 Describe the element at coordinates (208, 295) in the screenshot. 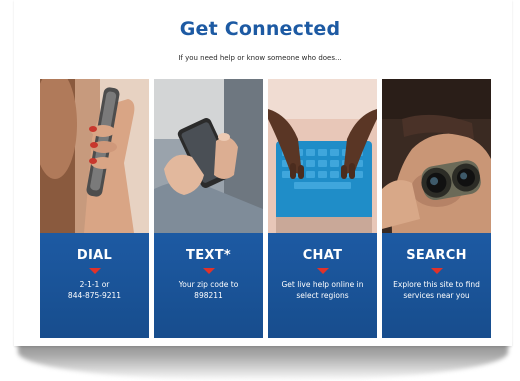

I see `card-desc-line2: 898211` at that location.